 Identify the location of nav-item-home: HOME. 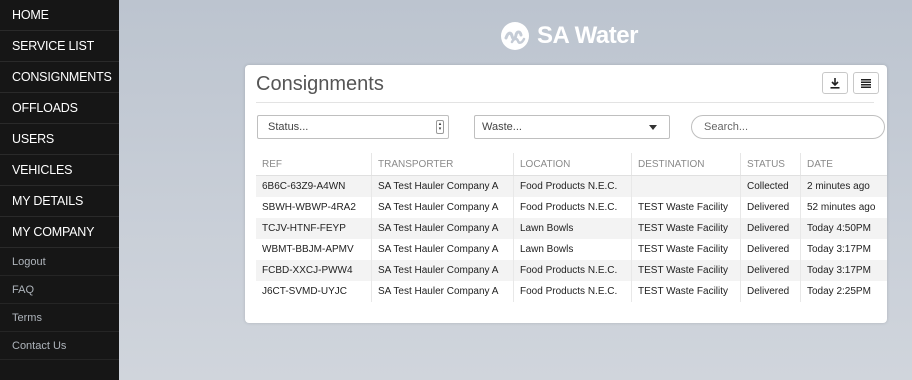
(59, 15).